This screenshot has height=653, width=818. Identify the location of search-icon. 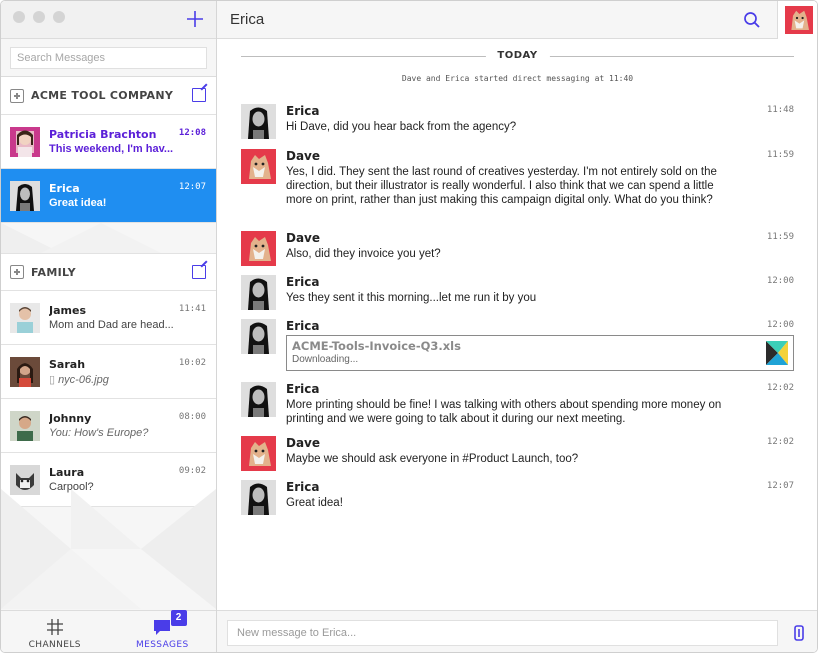
(752, 20).